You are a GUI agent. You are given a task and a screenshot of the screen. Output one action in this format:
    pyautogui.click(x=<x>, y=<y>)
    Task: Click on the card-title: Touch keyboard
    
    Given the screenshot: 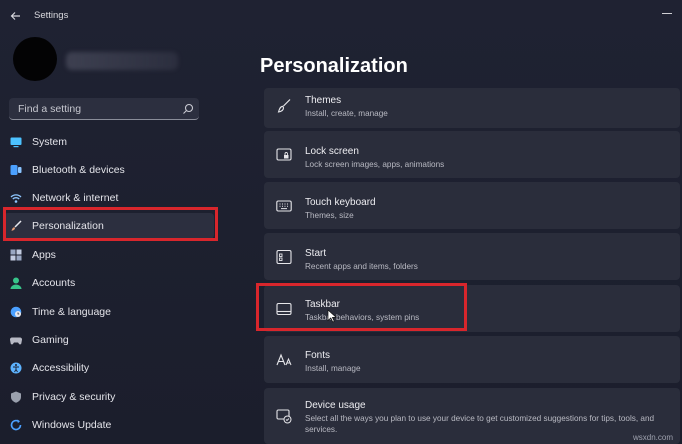 What is the action you would take?
    pyautogui.click(x=340, y=202)
    